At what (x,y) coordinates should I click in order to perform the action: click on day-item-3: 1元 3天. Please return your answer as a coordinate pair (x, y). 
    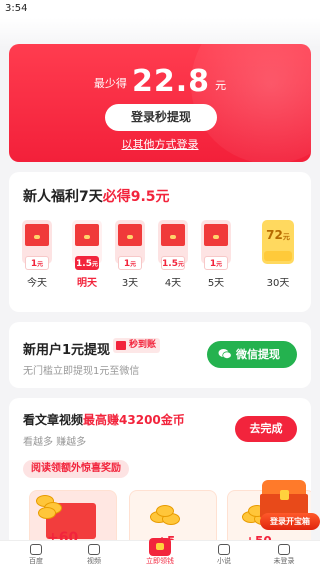
    Looking at the image, I should click on (130, 254).